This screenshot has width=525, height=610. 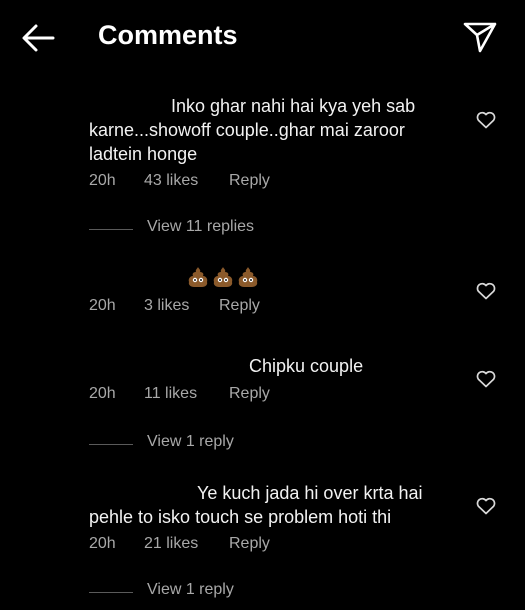 What do you see at coordinates (480, 37) in the screenshot?
I see `send-icon` at bounding box center [480, 37].